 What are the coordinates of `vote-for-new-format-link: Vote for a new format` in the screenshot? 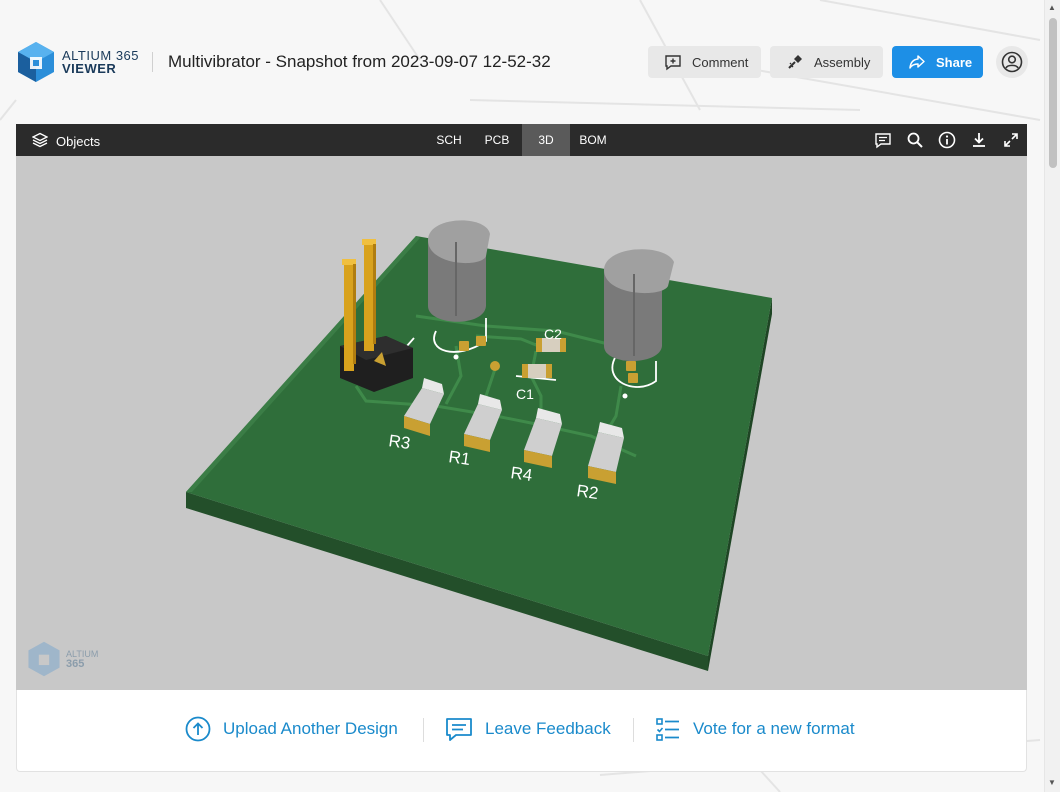 It's located at (755, 729).